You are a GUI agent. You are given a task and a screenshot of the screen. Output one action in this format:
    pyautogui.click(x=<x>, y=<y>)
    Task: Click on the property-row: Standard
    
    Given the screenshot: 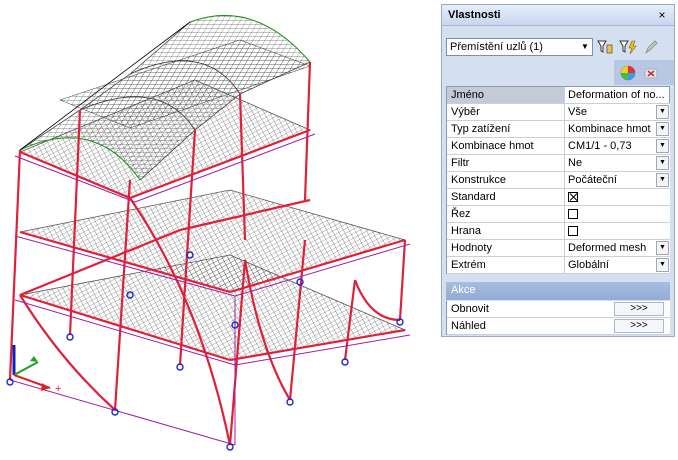 What is the action you would take?
    pyautogui.click(x=558, y=197)
    